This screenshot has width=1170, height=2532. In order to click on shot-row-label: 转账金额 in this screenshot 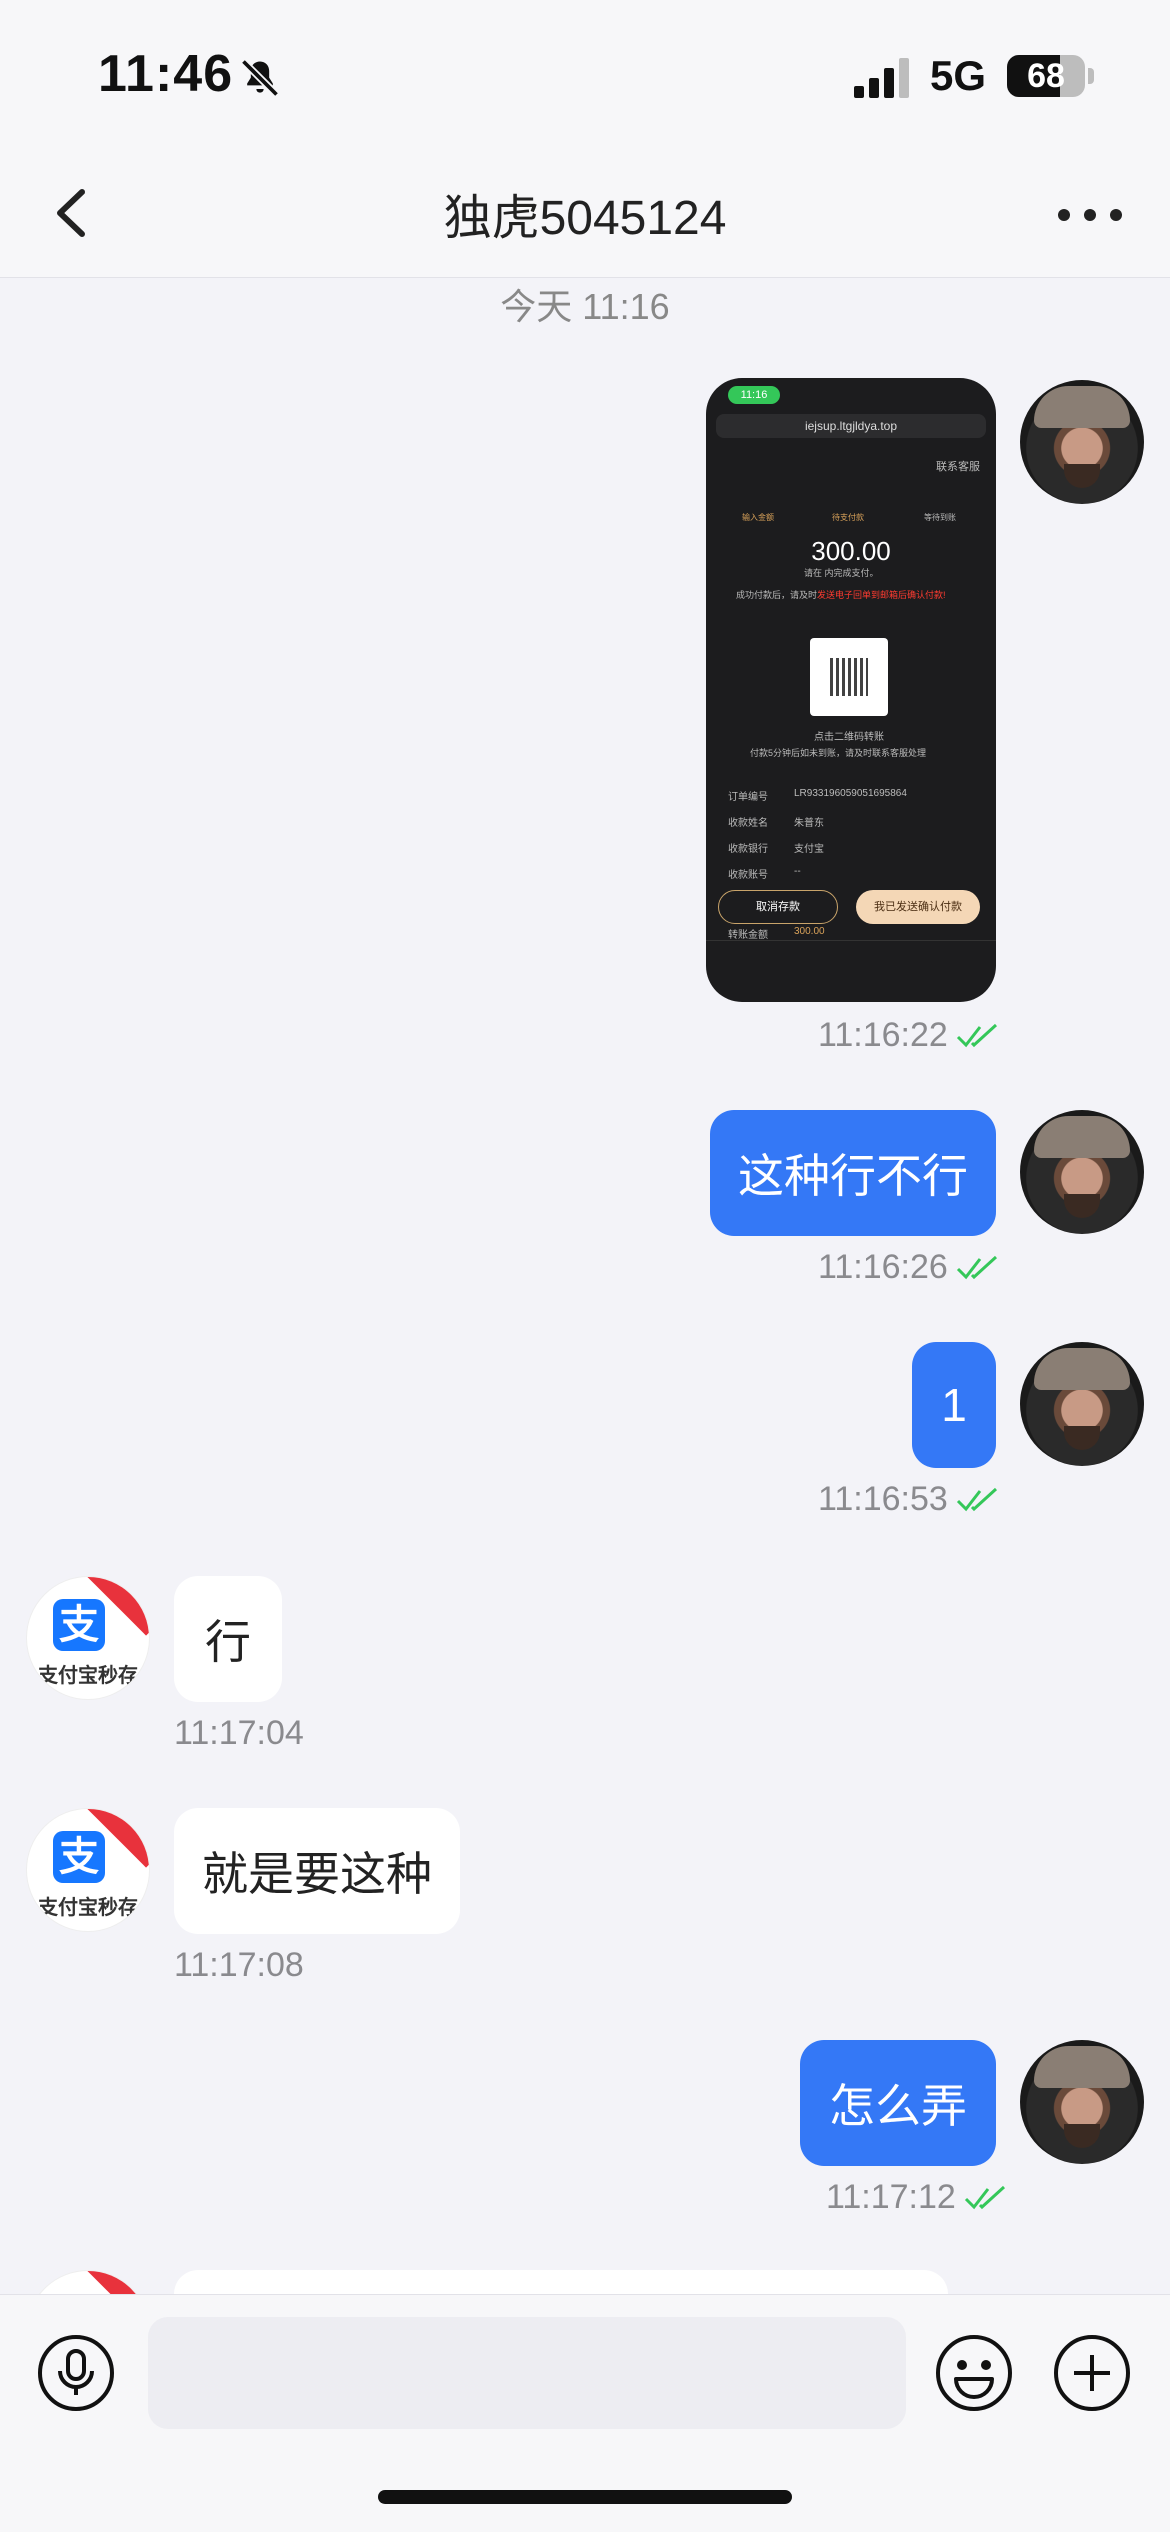, I will do `click(748, 935)`.